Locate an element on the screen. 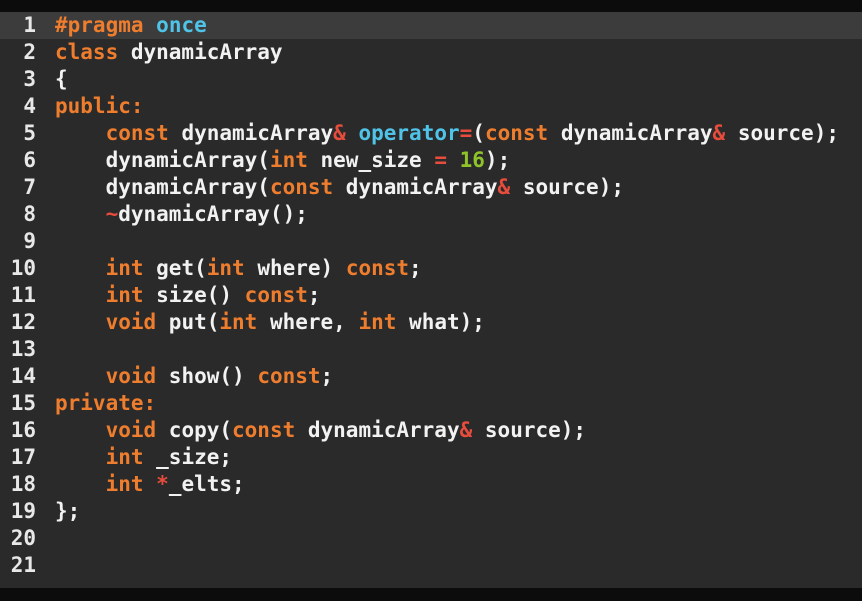  line-number: 6 is located at coordinates (29, 160).